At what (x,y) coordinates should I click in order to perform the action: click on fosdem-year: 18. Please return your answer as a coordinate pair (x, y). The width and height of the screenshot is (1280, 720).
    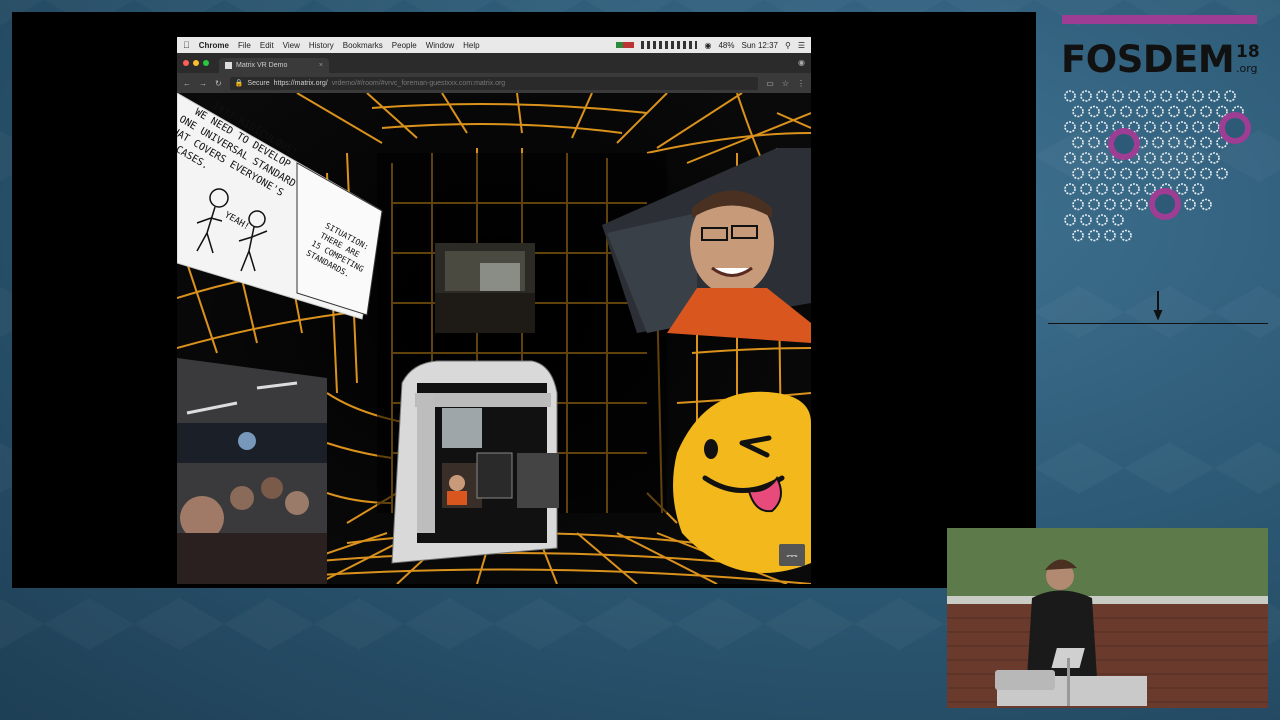
    Looking at the image, I should click on (1248, 52).